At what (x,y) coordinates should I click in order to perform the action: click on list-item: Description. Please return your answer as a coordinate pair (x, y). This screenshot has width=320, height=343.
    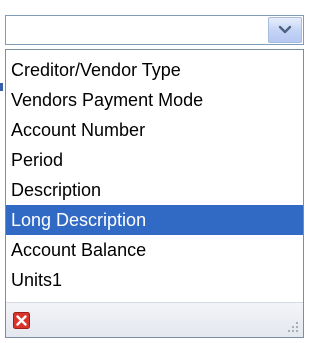
    Looking at the image, I should click on (154, 190).